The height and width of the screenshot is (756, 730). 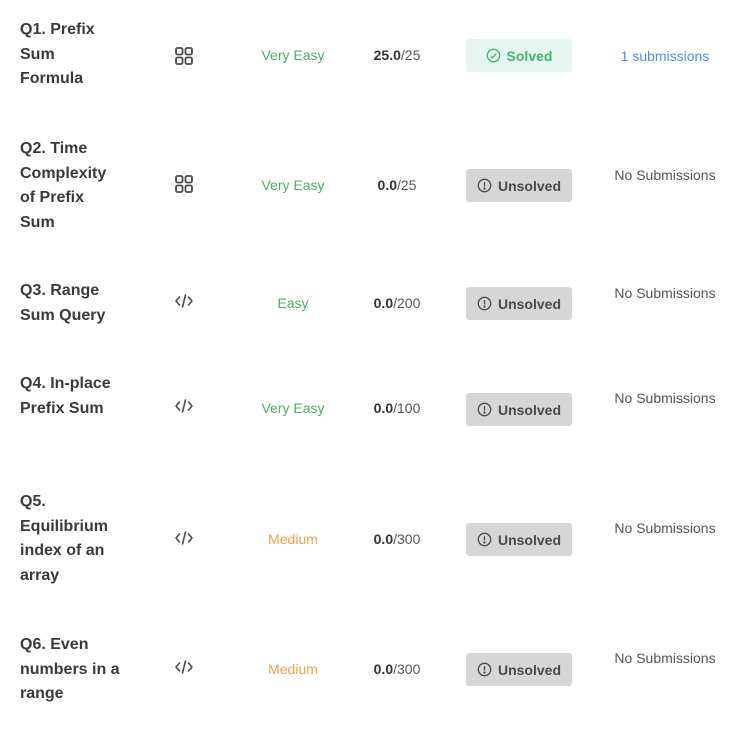 What do you see at coordinates (397, 185) in the screenshot?
I see `score-value: 0.0/25` at bounding box center [397, 185].